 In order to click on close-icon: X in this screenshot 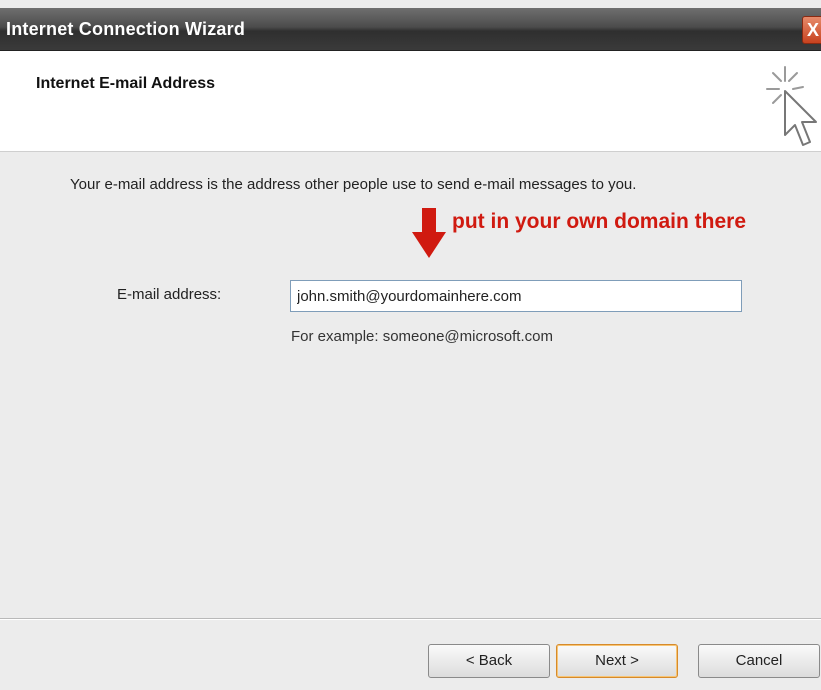, I will do `click(813, 30)`.